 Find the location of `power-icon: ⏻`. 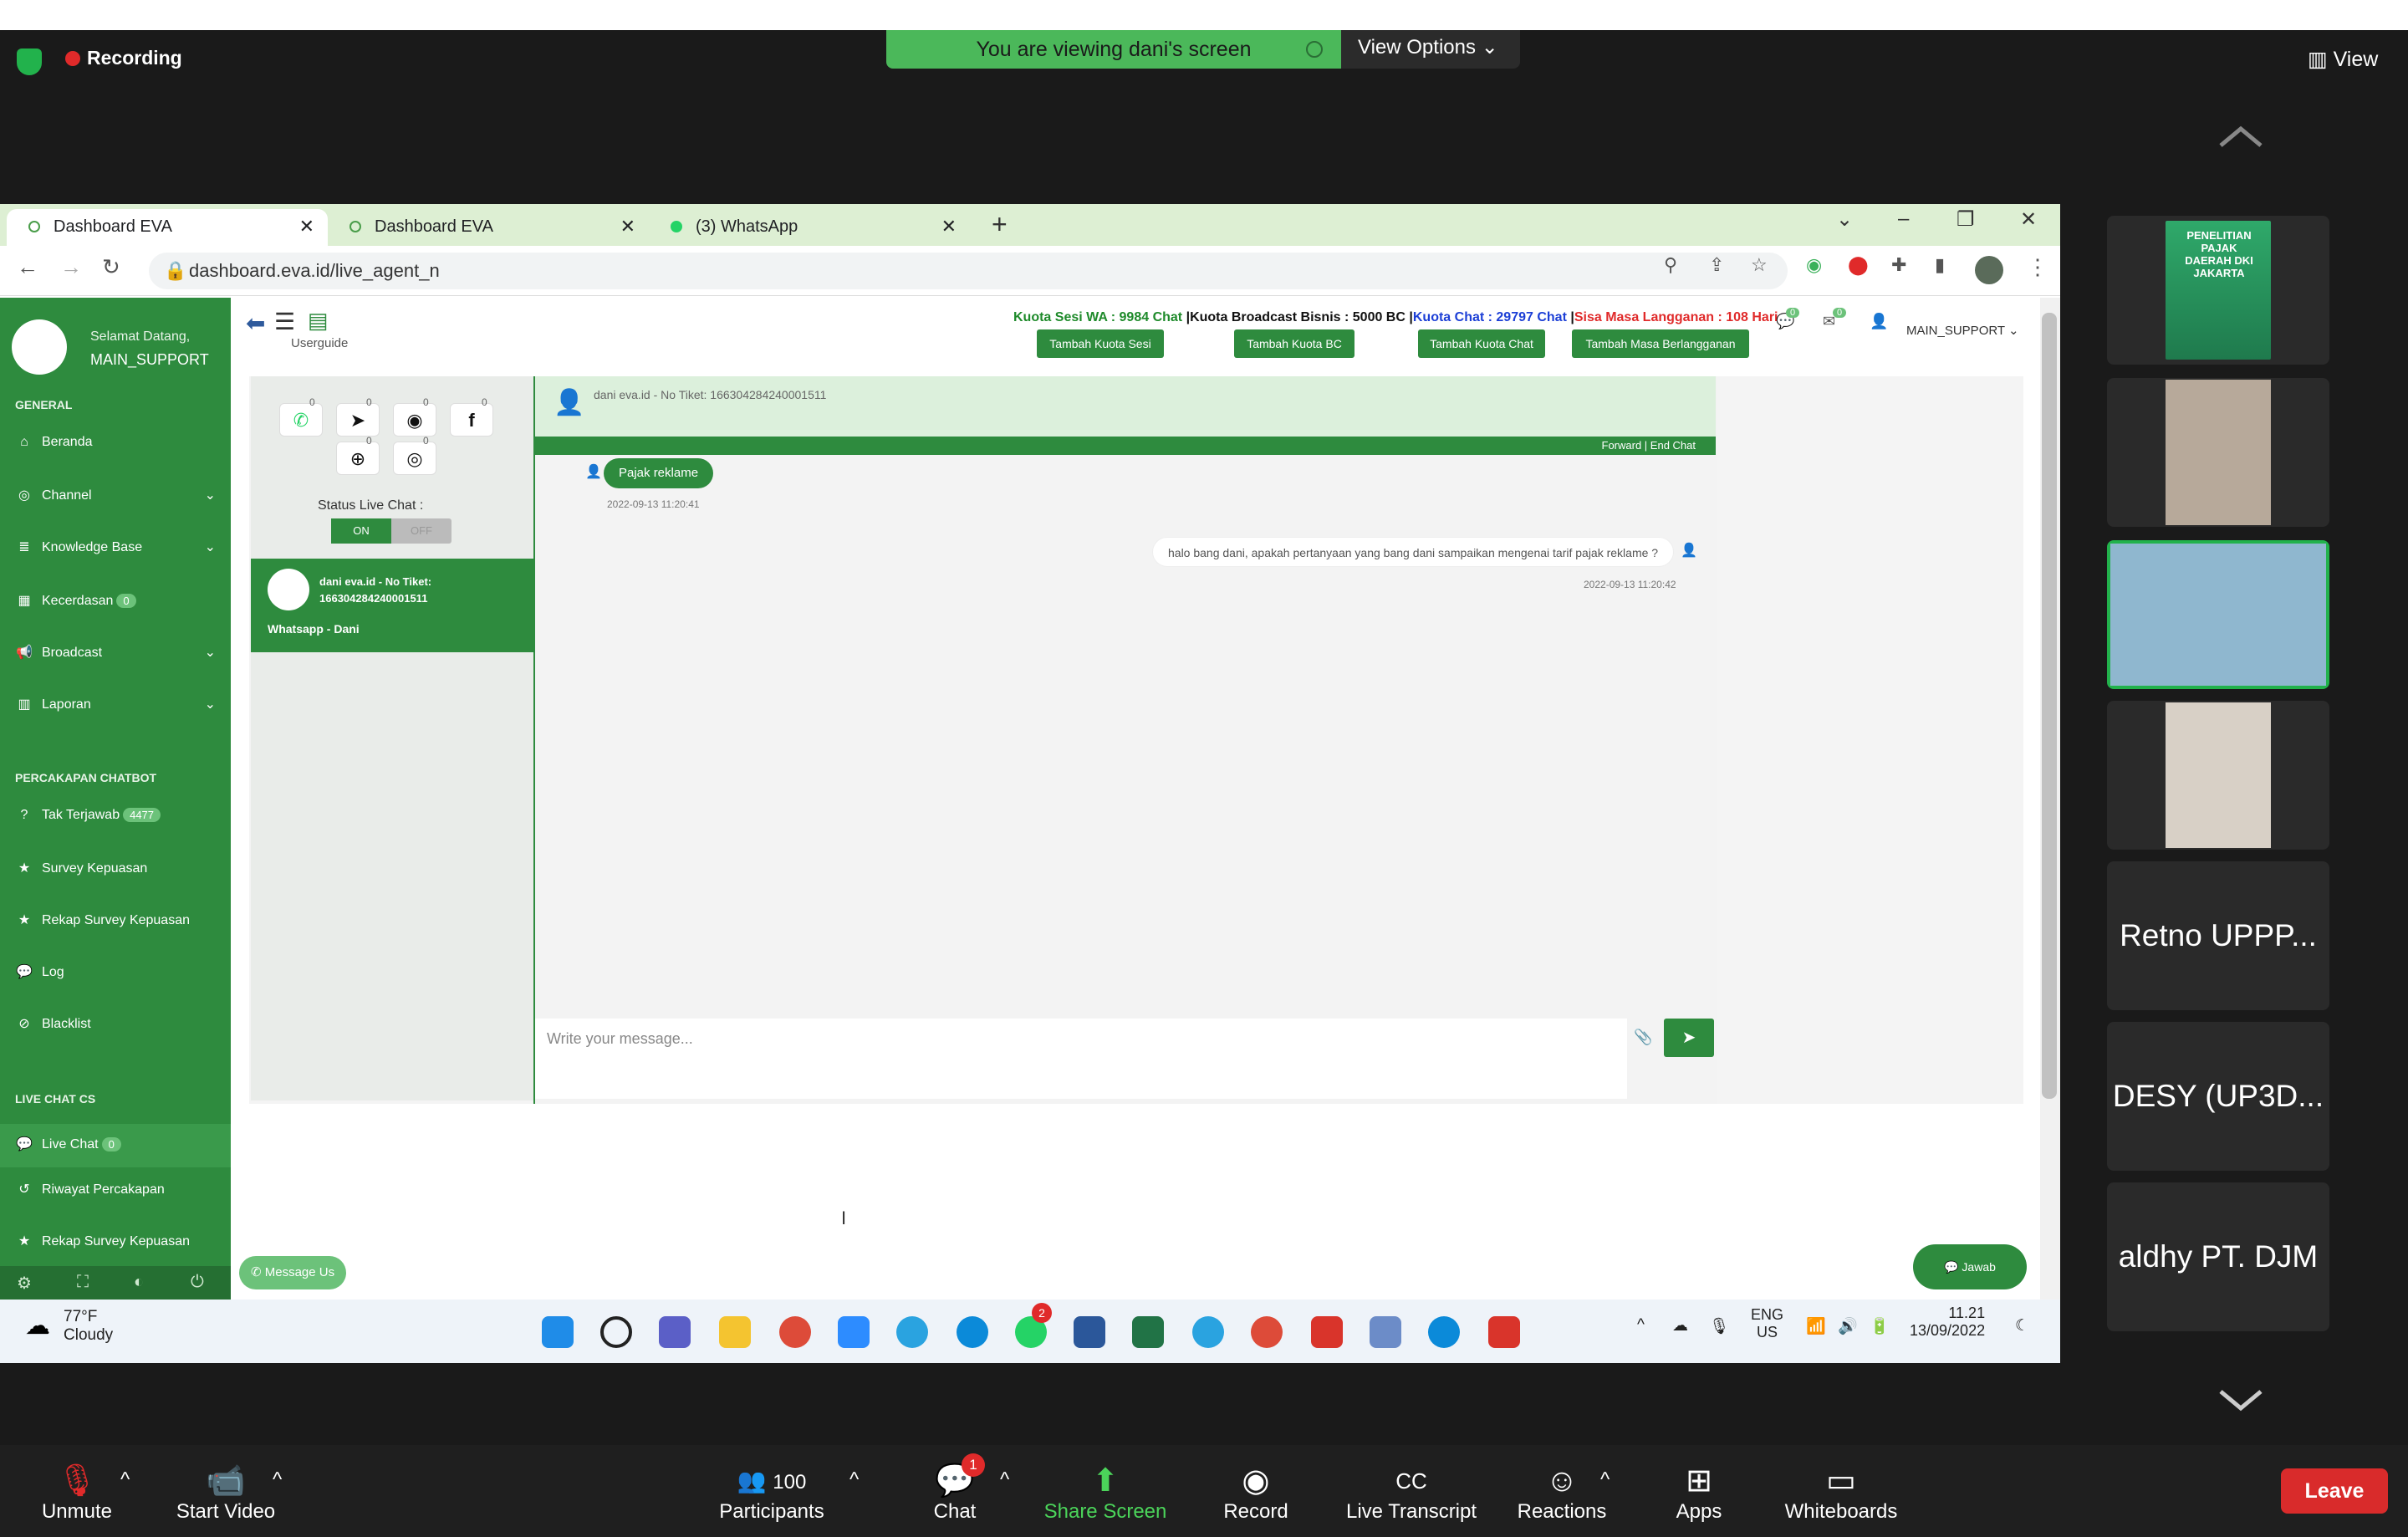

power-icon: ⏻ is located at coordinates (197, 1282).